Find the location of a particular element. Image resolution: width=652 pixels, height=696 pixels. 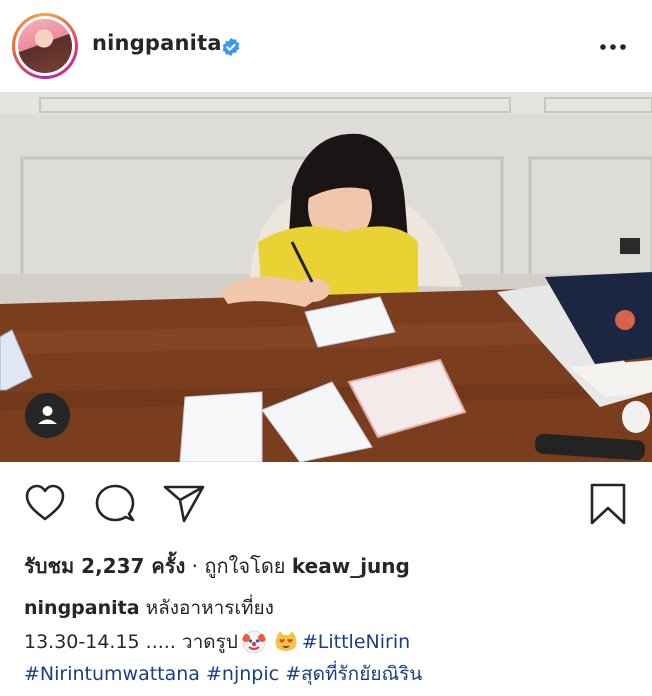

clown-emoji is located at coordinates (253, 642).